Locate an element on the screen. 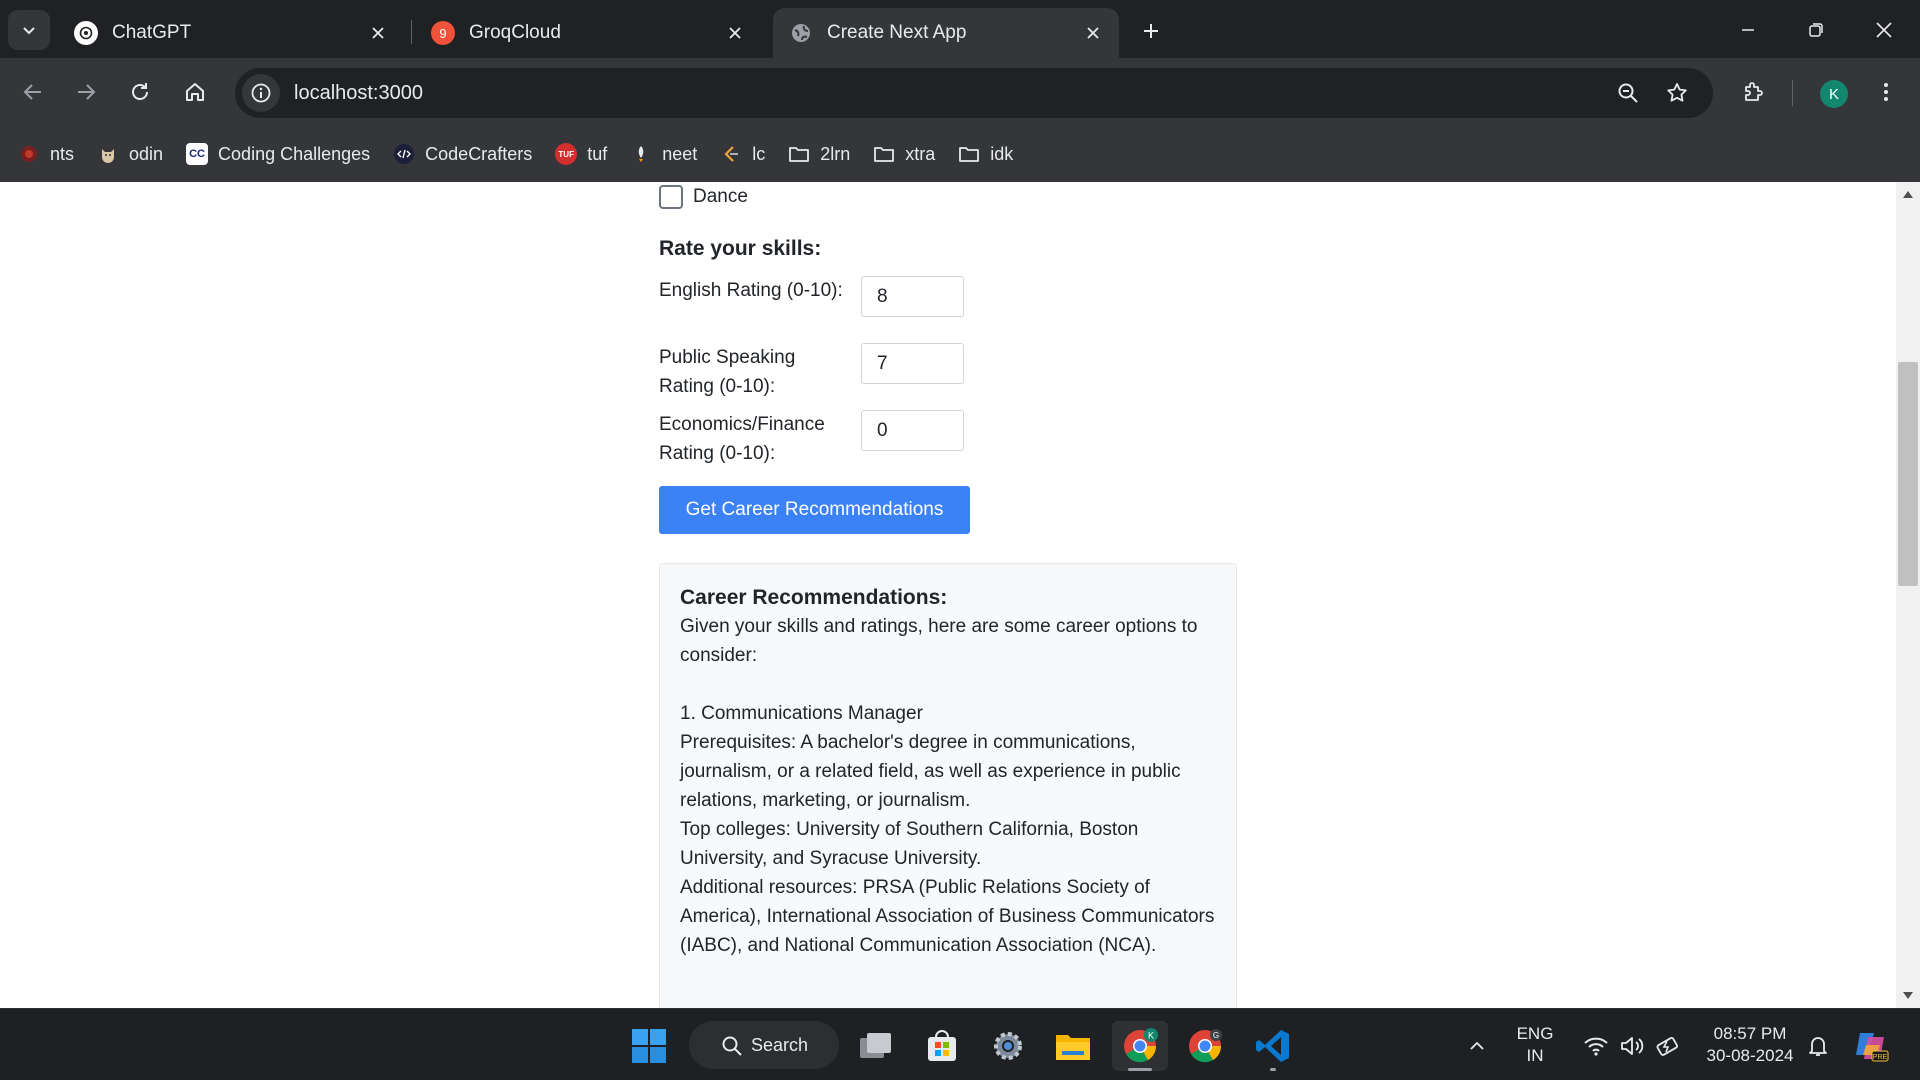 Image resolution: width=1920 pixels, height=1080 pixels. dance-checkbox is located at coordinates (671, 197).